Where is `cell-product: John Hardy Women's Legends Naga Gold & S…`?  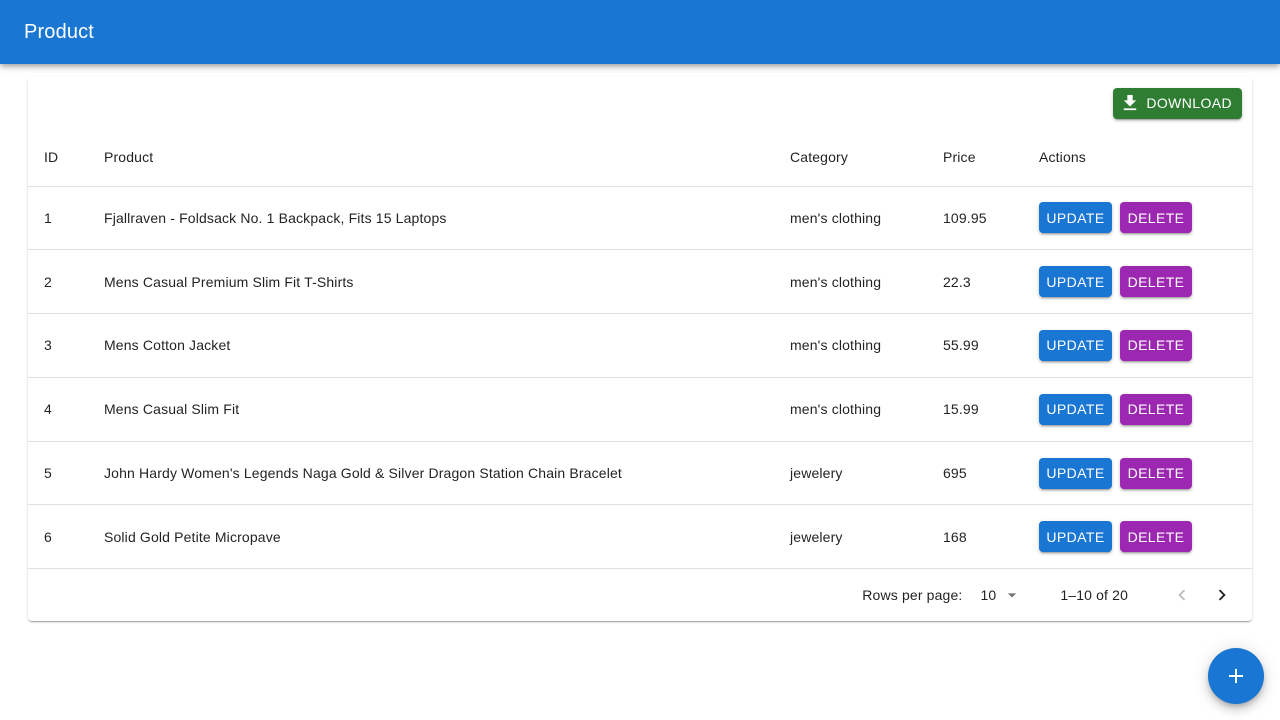
cell-product: John Hardy Women's Legends Naga Gold & S… is located at coordinates (447, 473).